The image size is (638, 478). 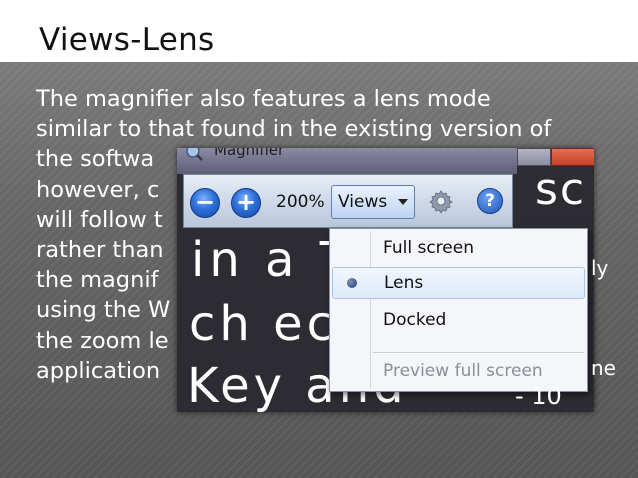 I want to click on menu-item-full-screen: Full screen, so click(x=458, y=249).